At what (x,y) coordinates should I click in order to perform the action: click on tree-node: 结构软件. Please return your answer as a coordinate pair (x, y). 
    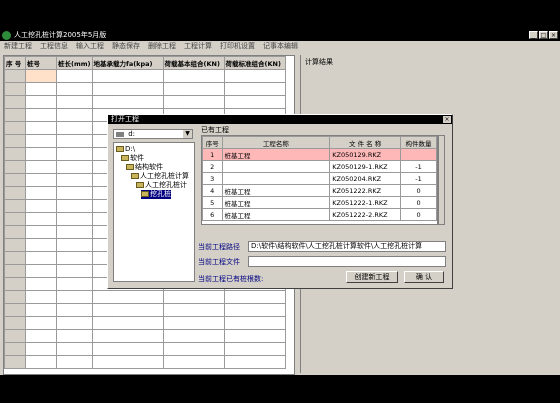
    Looking at the image, I should click on (144, 167).